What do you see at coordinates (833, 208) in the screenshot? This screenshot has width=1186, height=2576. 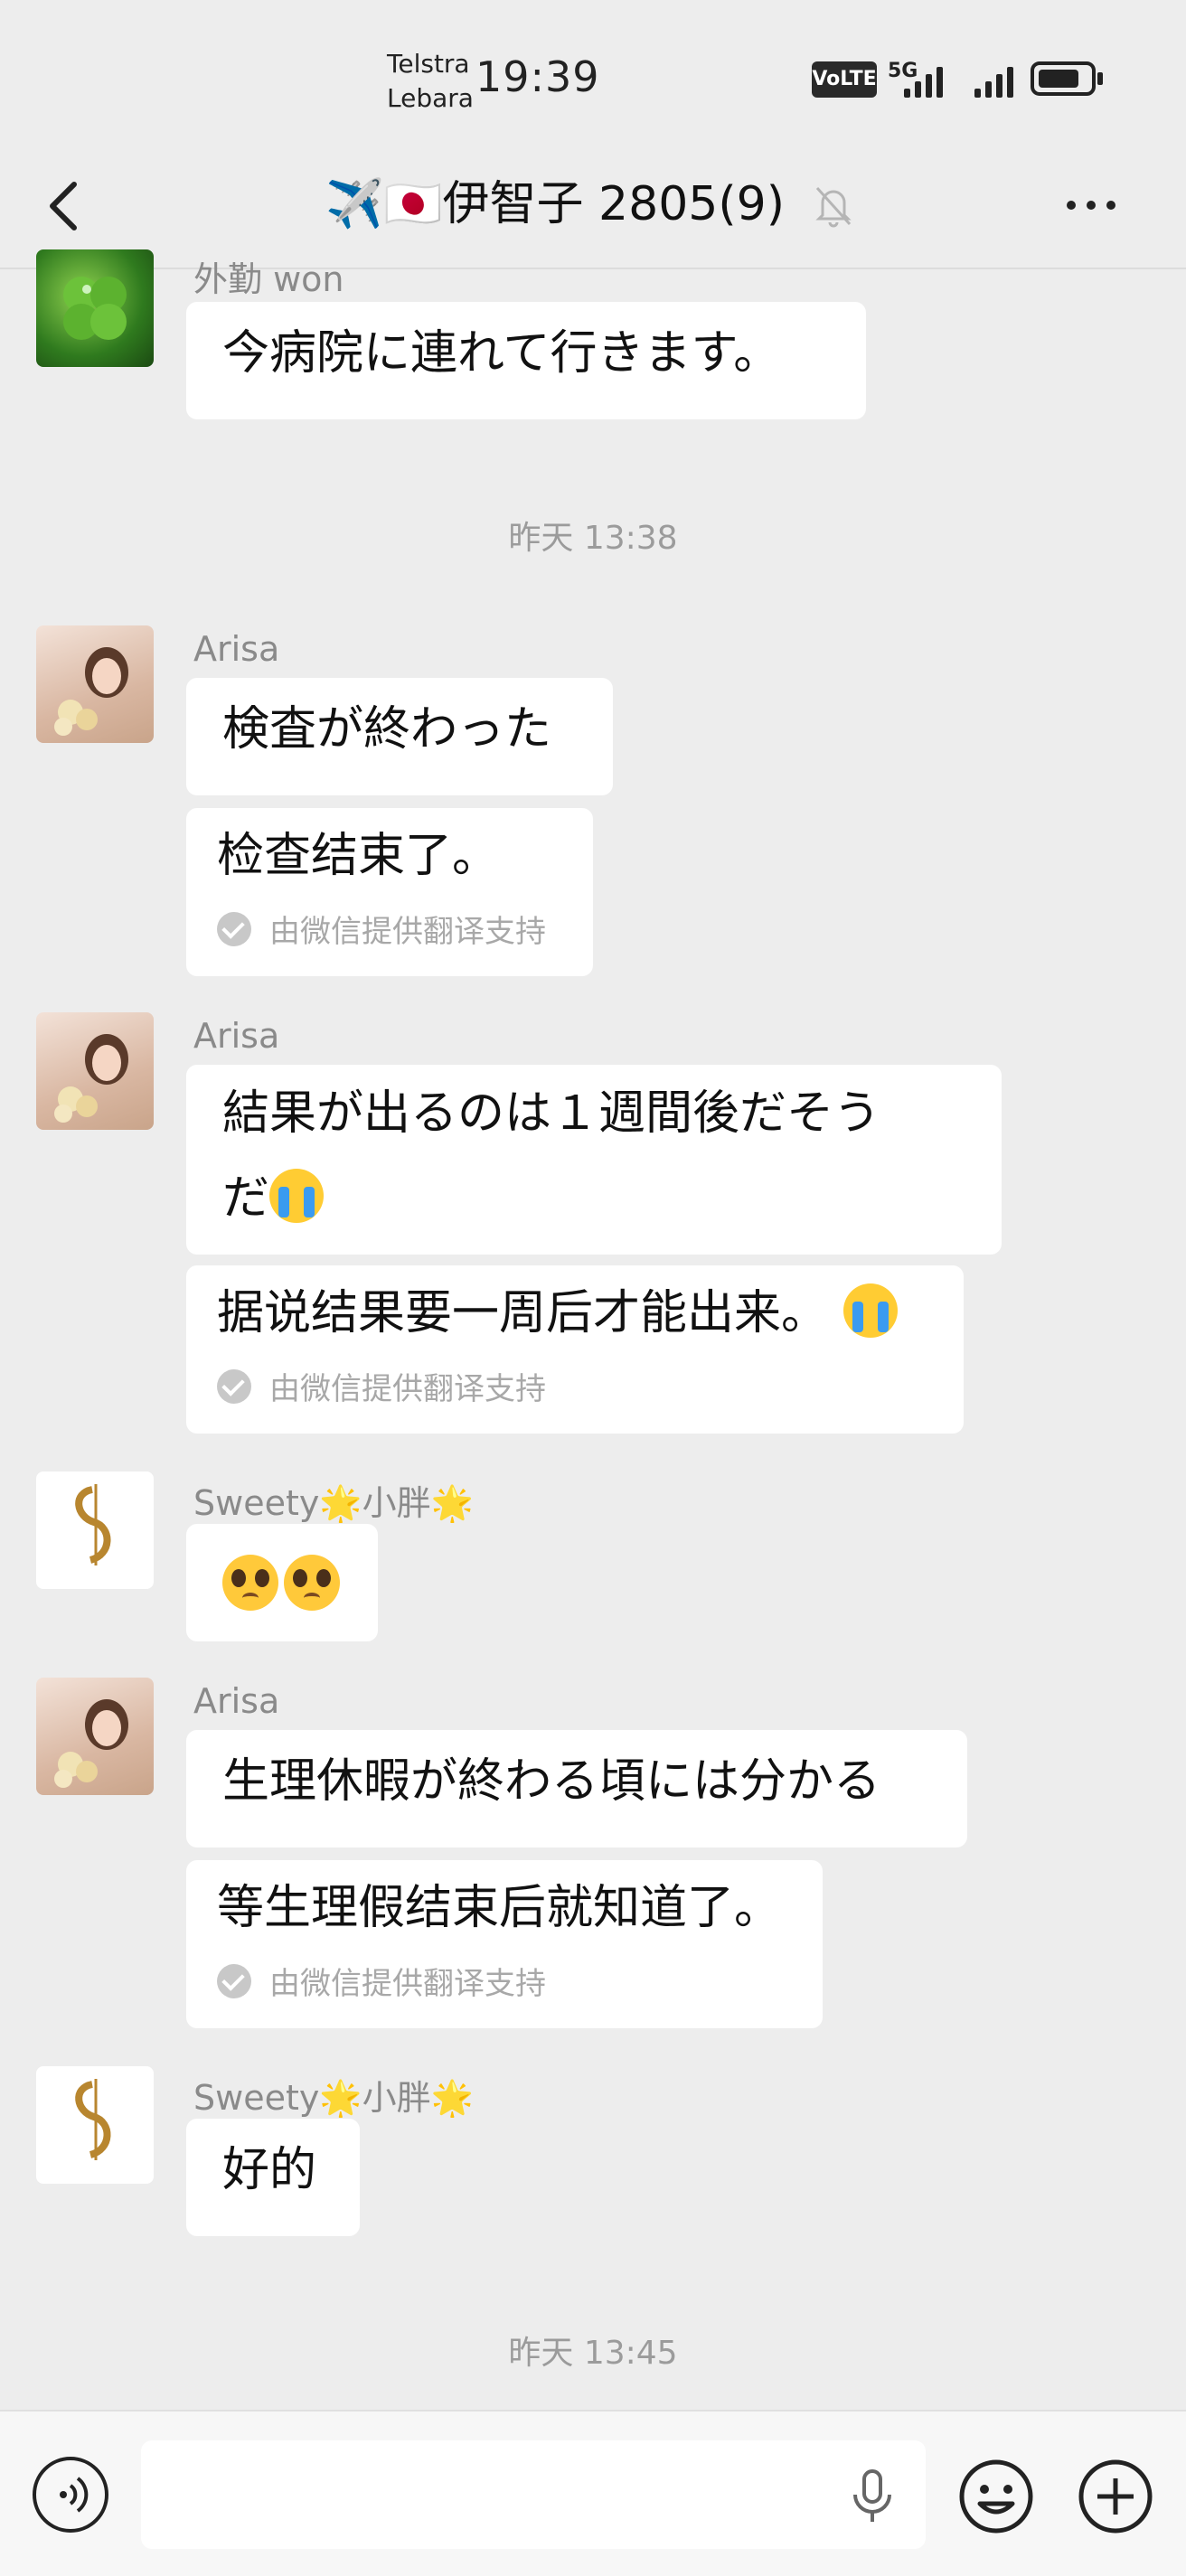 I see `bell-off-icon` at bounding box center [833, 208].